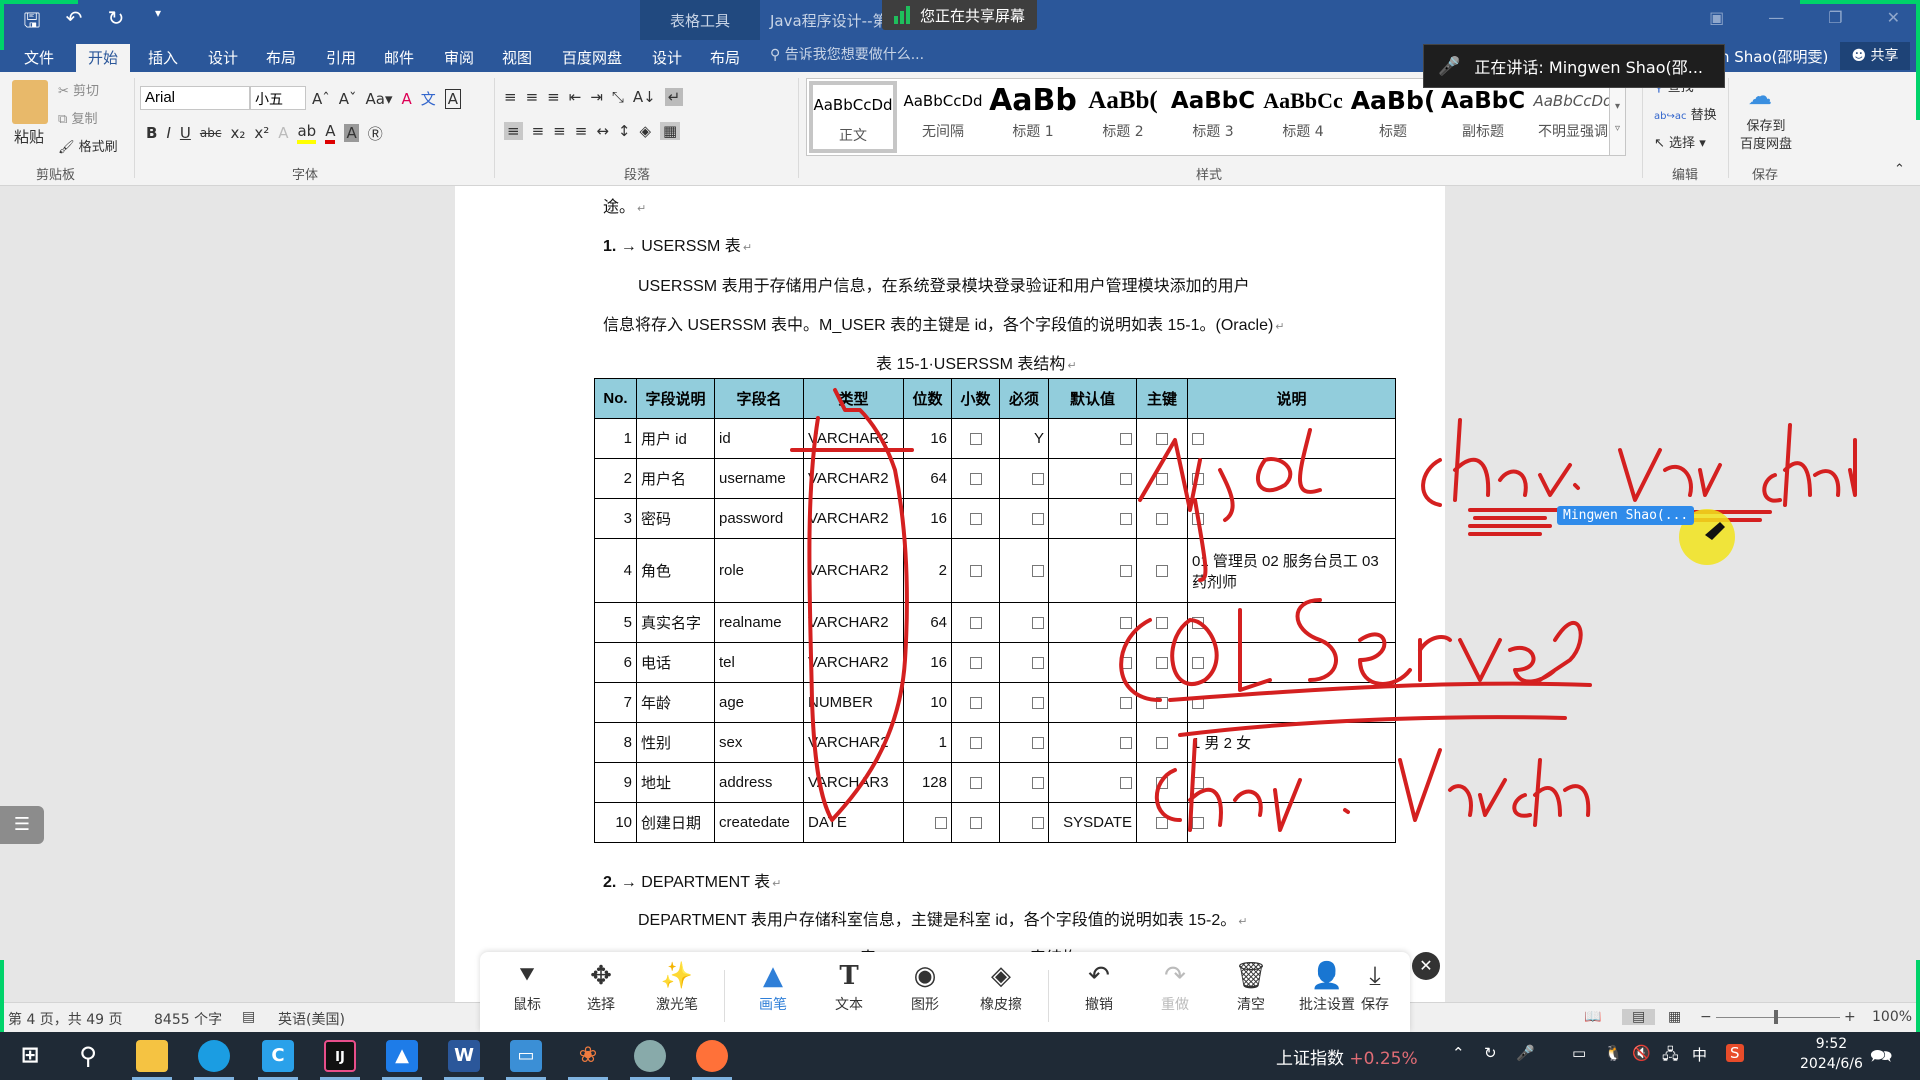  Describe the element at coordinates (1458, 1053) in the screenshot. I see `show-hidden-icons: ⌃` at that location.